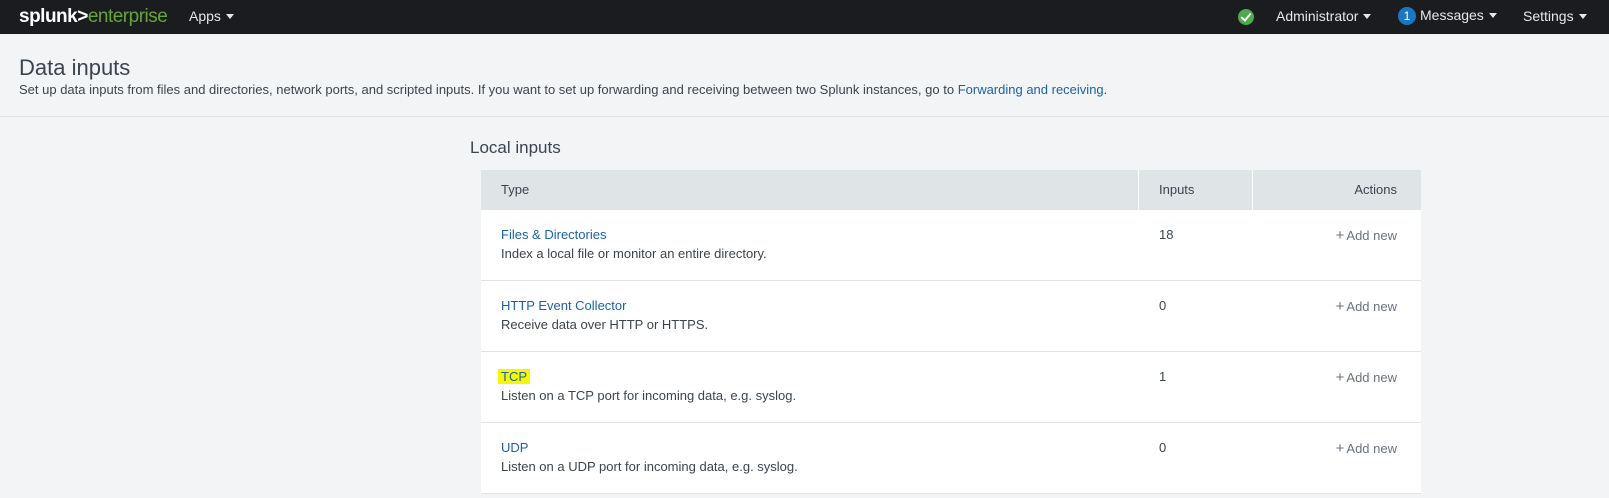 The height and width of the screenshot is (498, 1609). I want to click on messages-count-badge: 1, so click(1407, 16).